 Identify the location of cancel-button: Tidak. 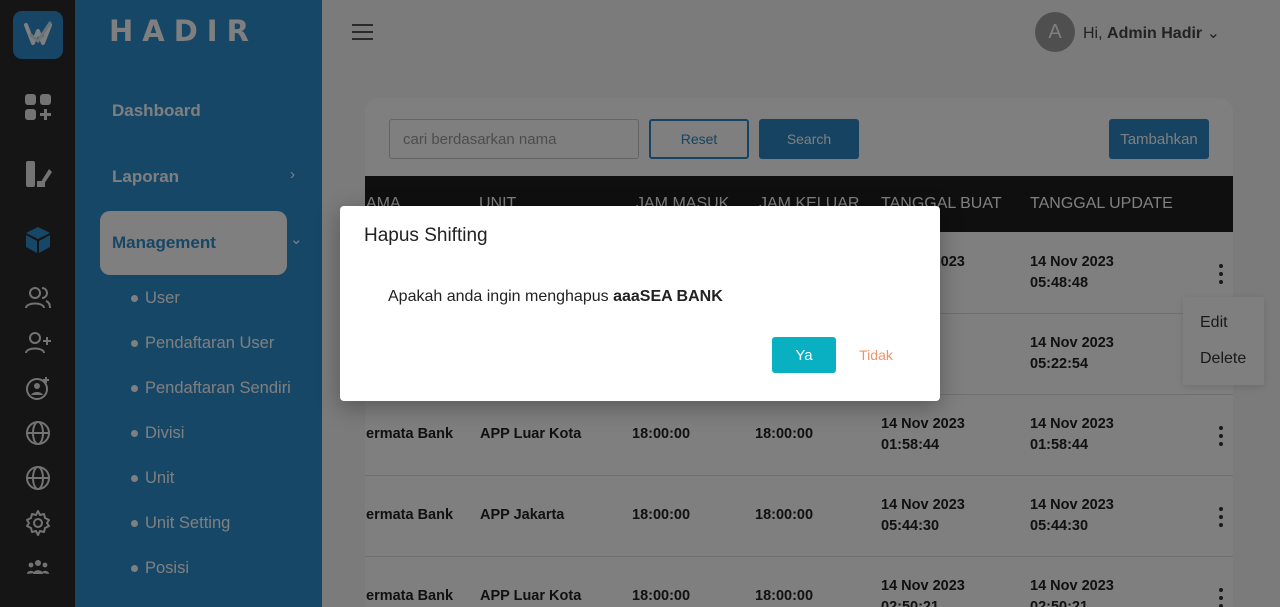
(876, 355).